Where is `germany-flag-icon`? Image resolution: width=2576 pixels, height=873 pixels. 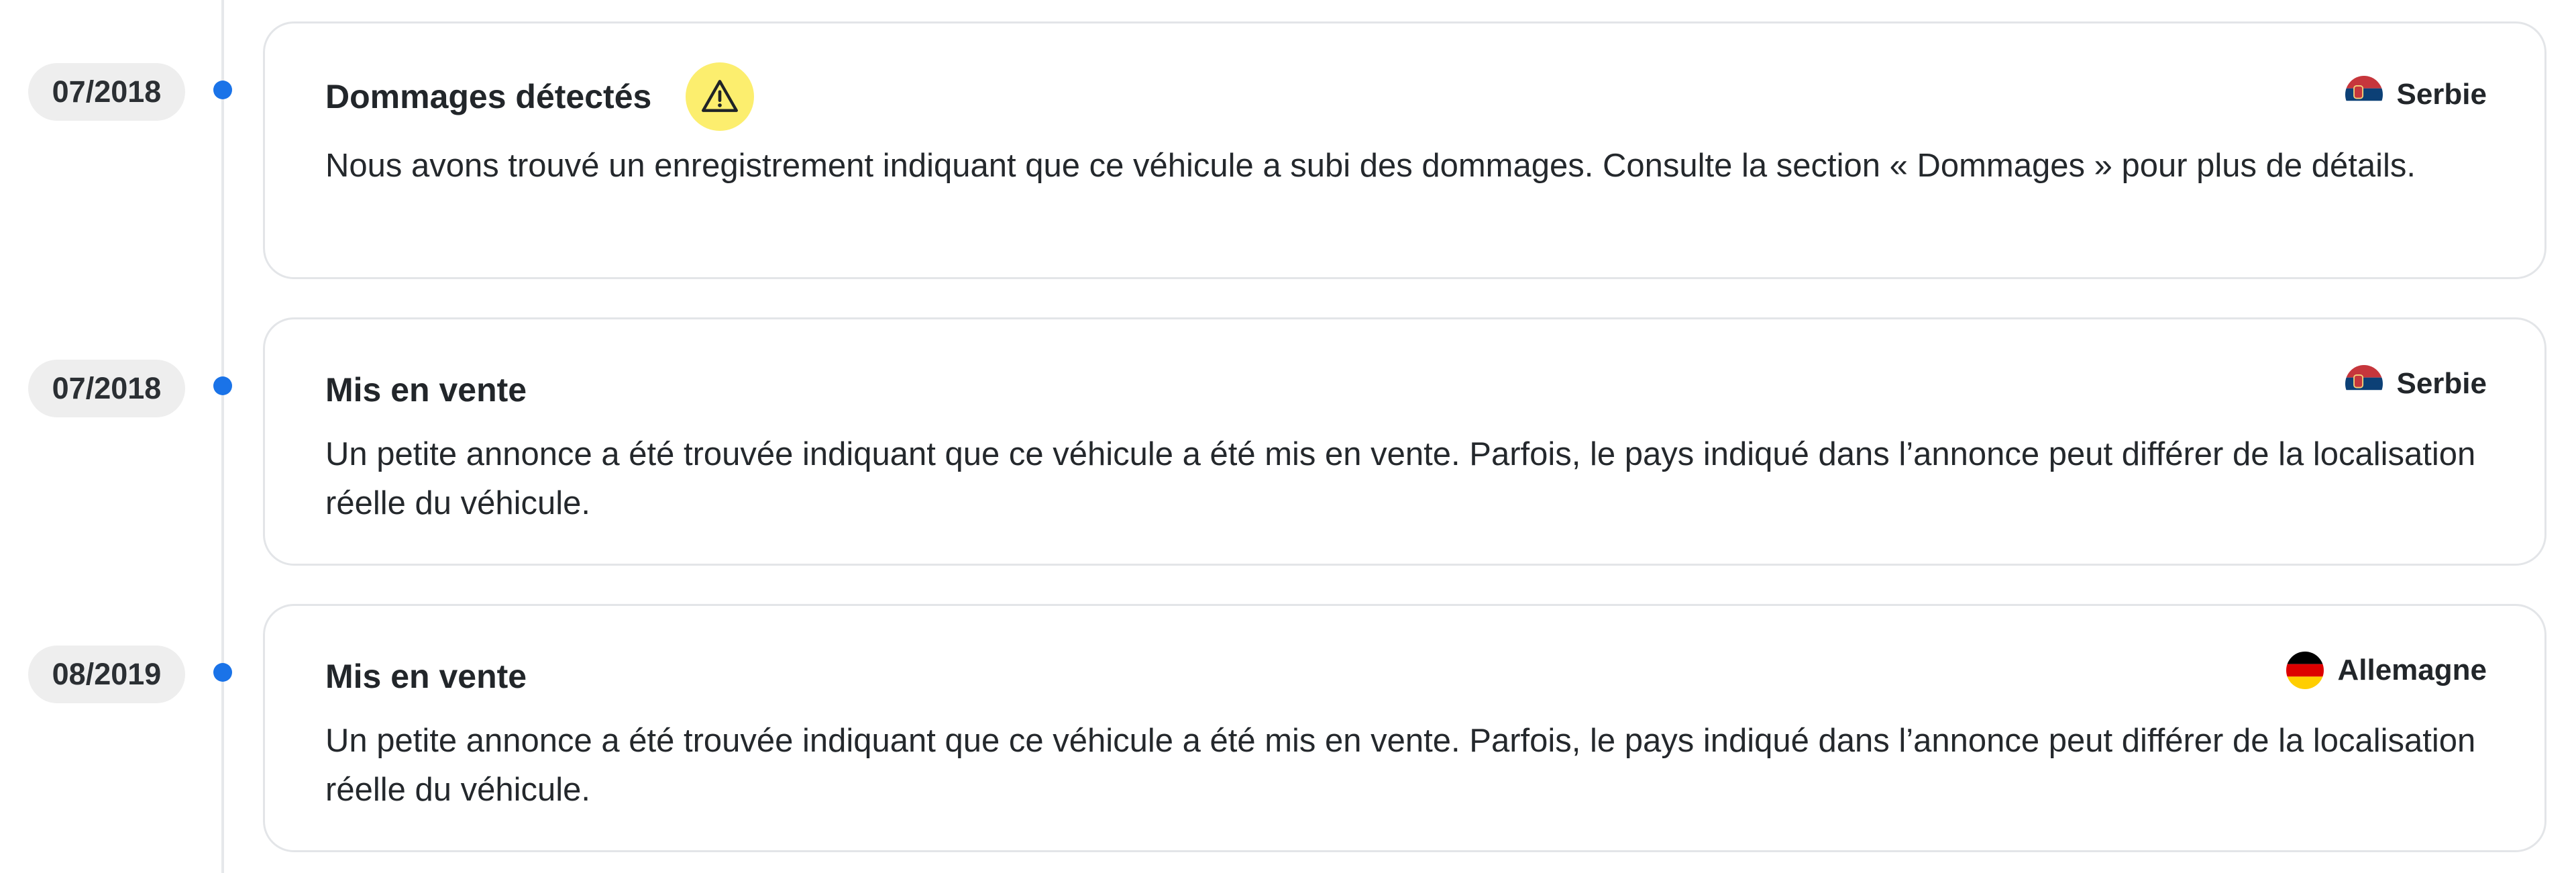
germany-flag-icon is located at coordinates (2305, 670).